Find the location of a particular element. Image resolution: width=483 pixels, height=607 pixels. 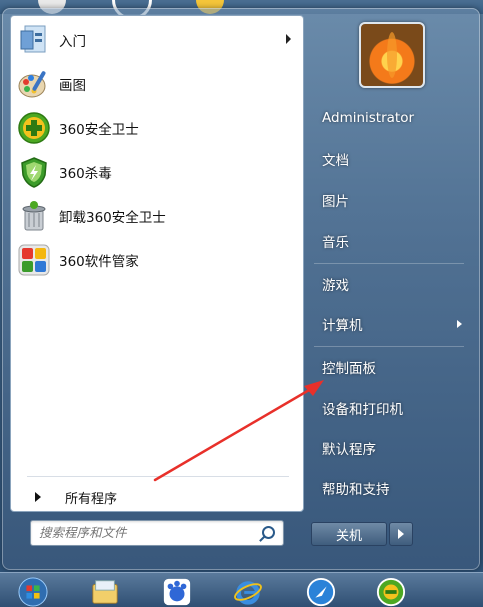

baidu-icon is located at coordinates (177, 592).